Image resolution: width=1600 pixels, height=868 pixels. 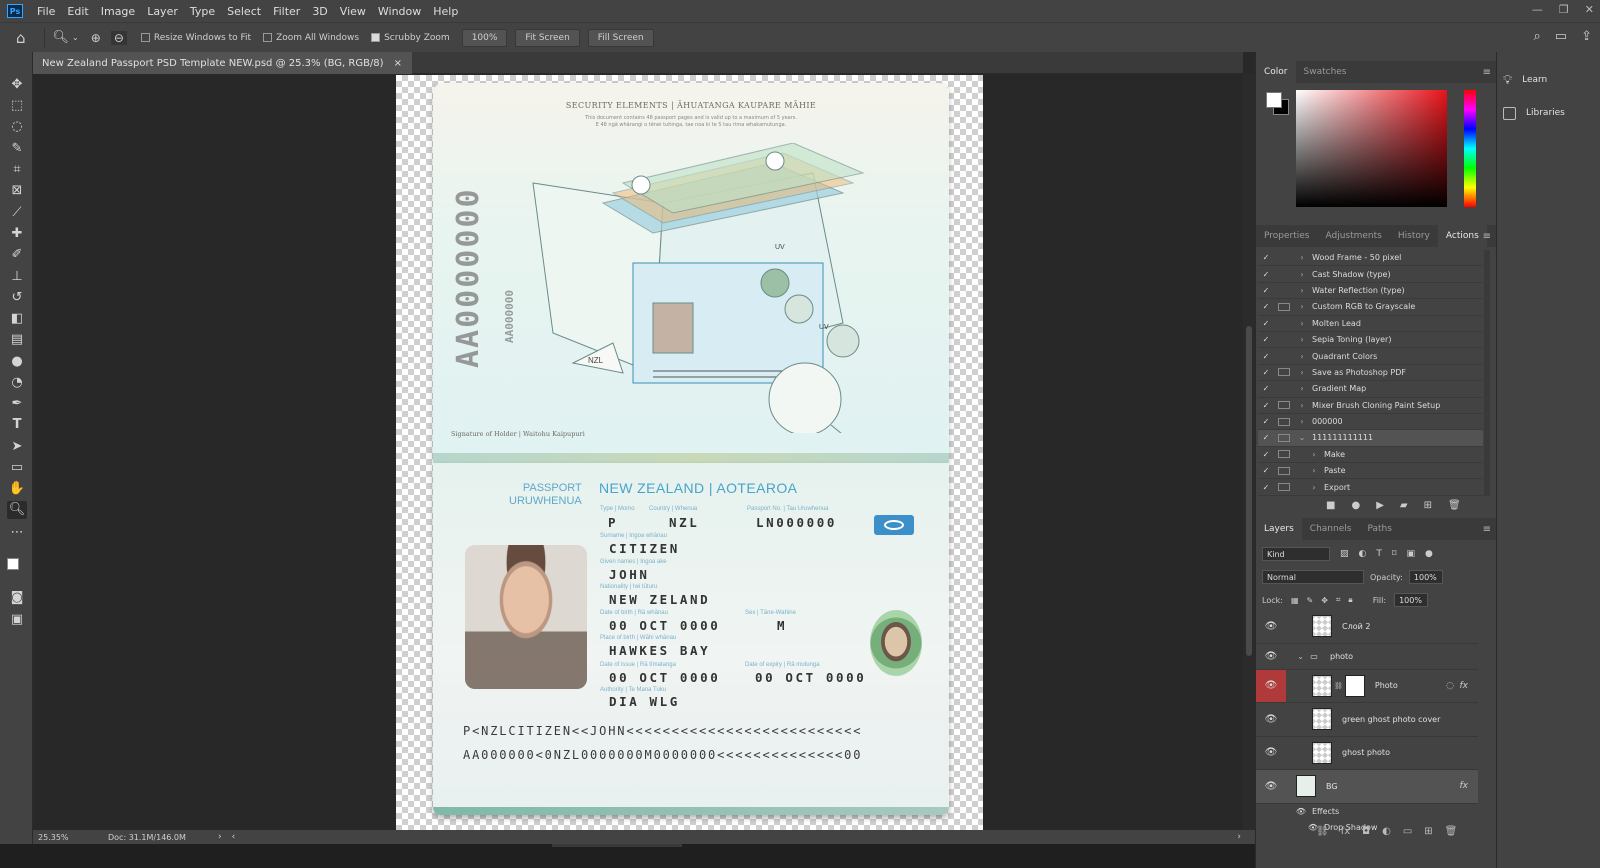 What do you see at coordinates (1370, 422) in the screenshot?
I see `action-row: ✓ › 000000` at bounding box center [1370, 422].